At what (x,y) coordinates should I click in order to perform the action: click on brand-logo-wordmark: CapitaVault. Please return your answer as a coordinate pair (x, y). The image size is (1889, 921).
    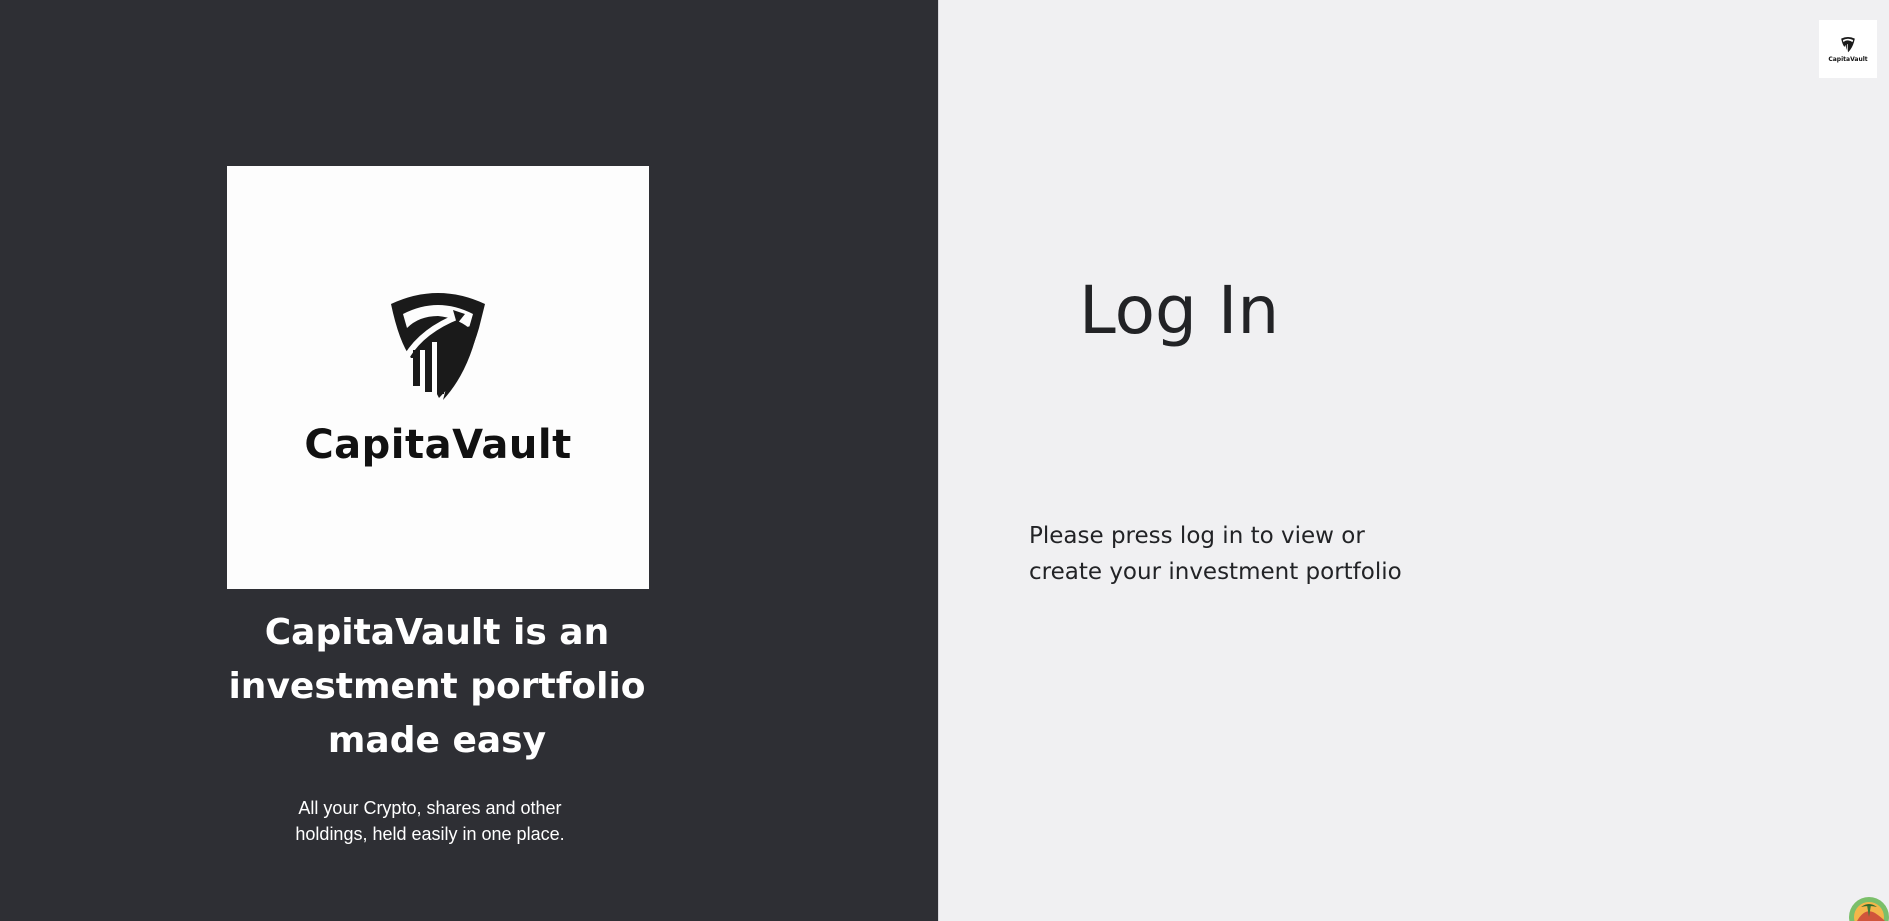
    Looking at the image, I should click on (438, 444).